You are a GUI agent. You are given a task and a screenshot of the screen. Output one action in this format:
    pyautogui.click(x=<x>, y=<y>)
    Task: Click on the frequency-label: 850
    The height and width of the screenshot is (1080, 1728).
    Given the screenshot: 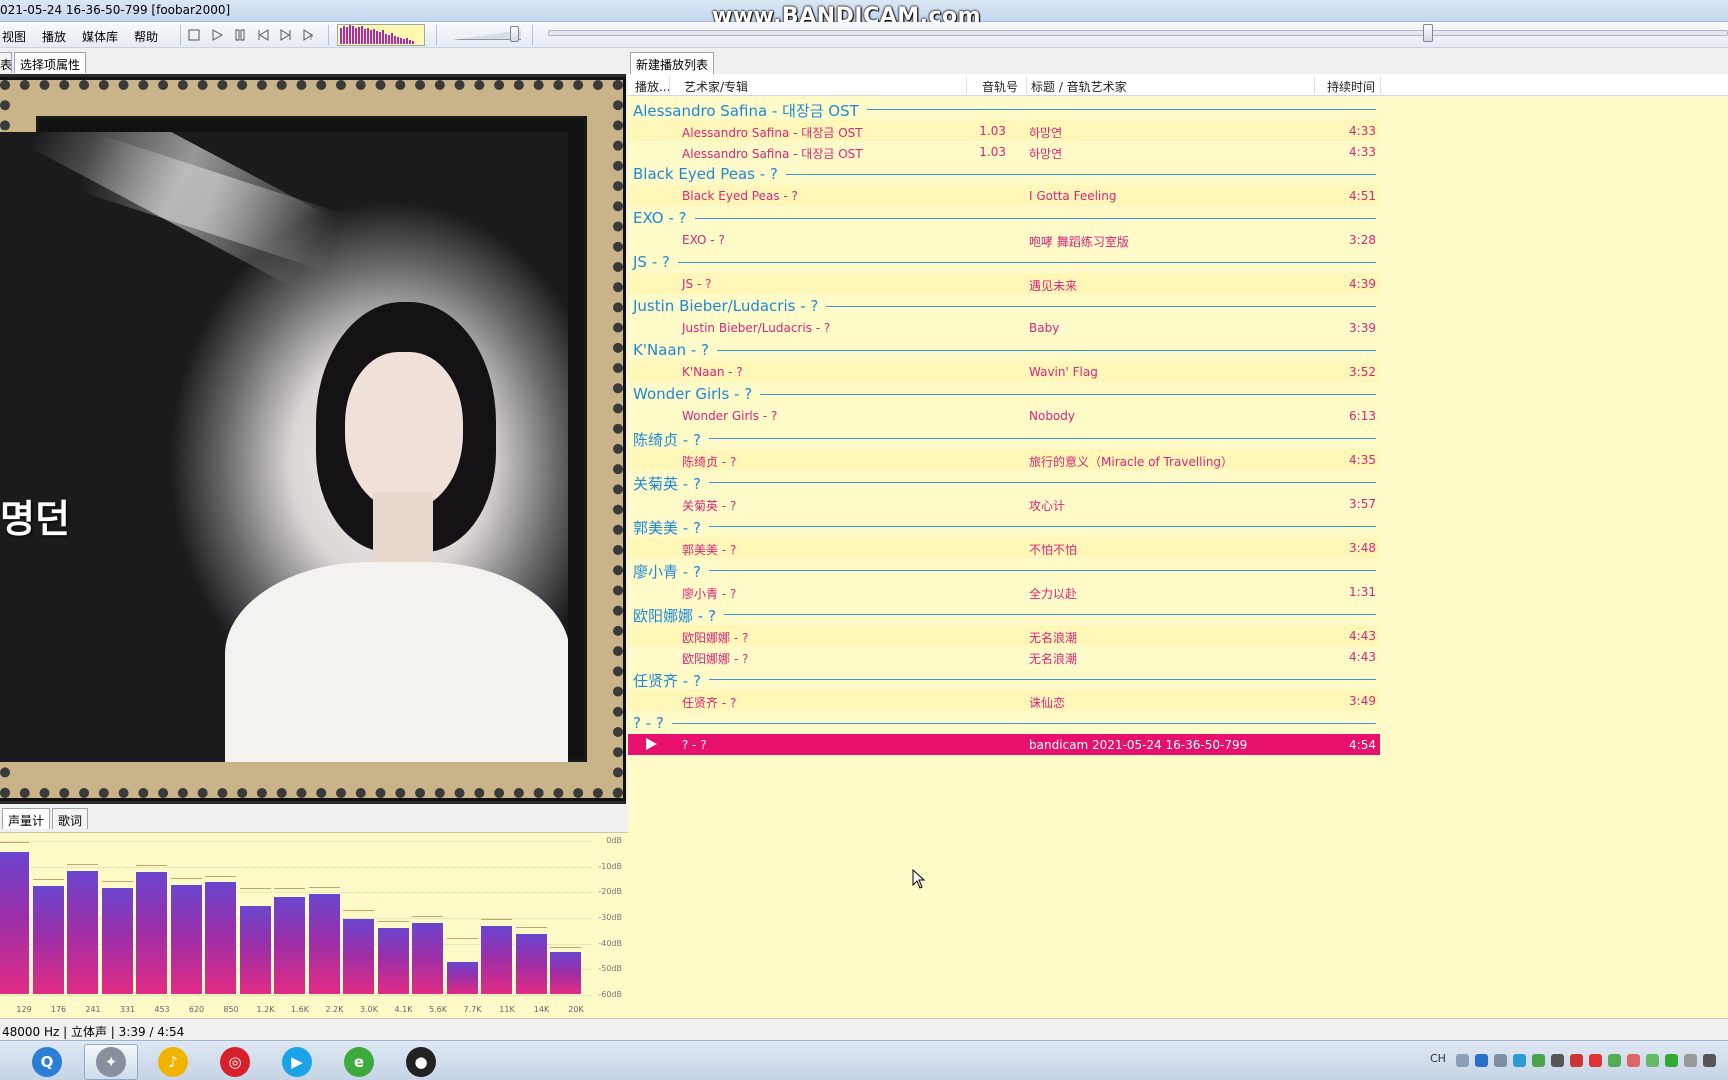 What is the action you would take?
    pyautogui.click(x=231, y=1009)
    